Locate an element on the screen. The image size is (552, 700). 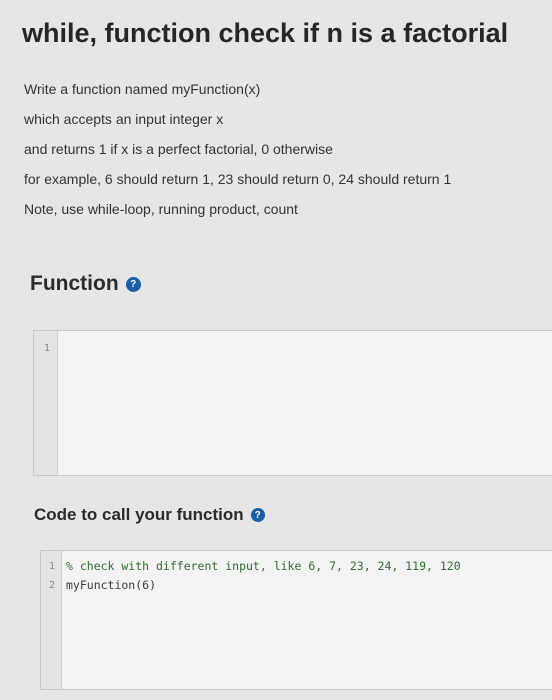
function-heading-label: Function is located at coordinates (74, 283).